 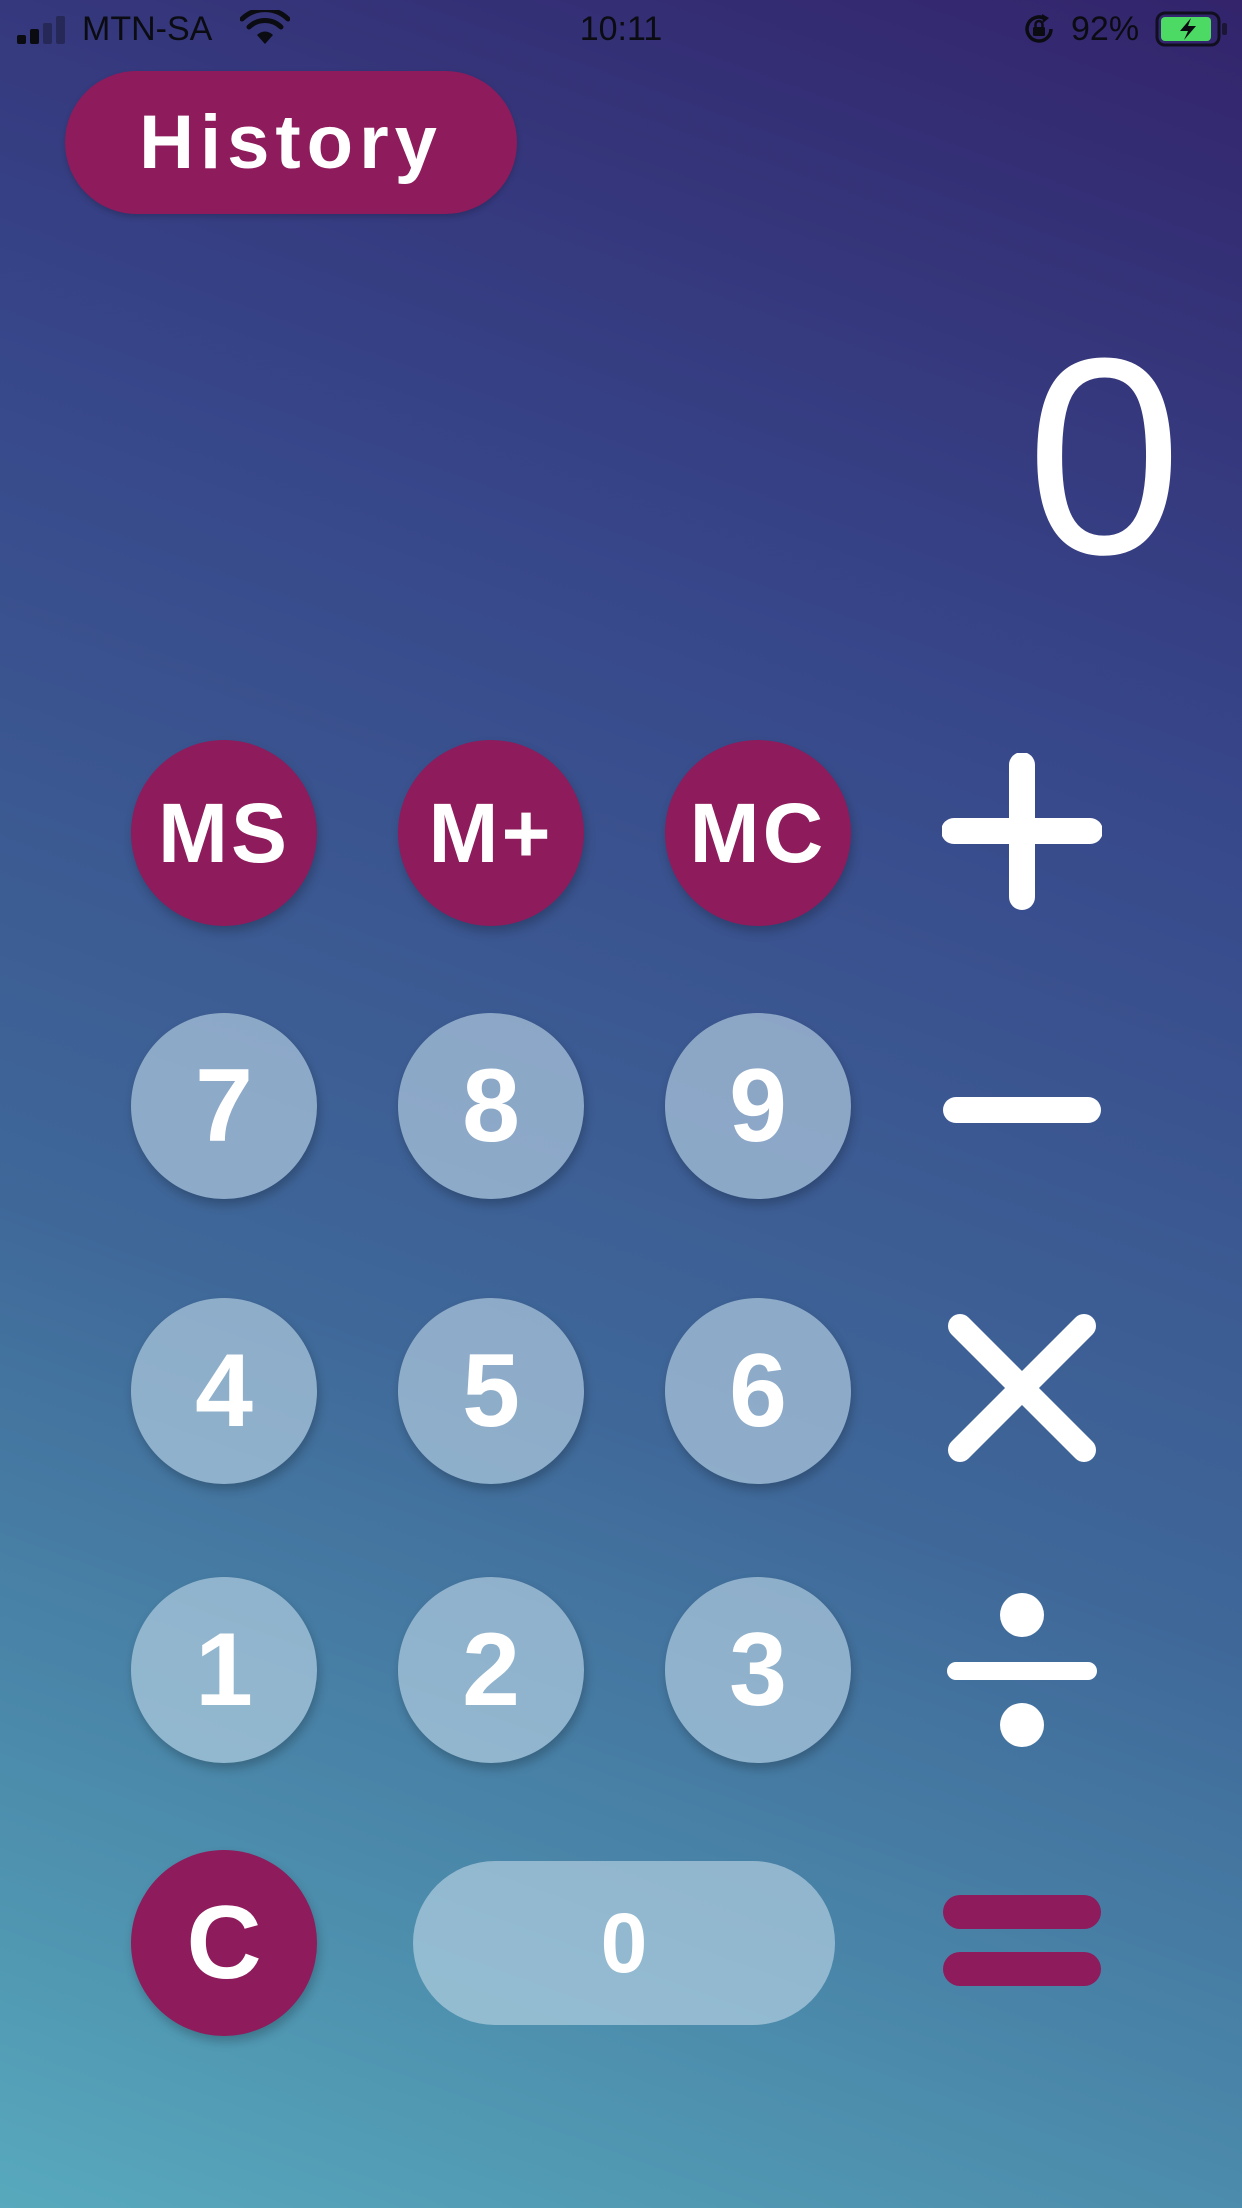 What do you see at coordinates (224, 1943) in the screenshot?
I see `clear-button: C` at bounding box center [224, 1943].